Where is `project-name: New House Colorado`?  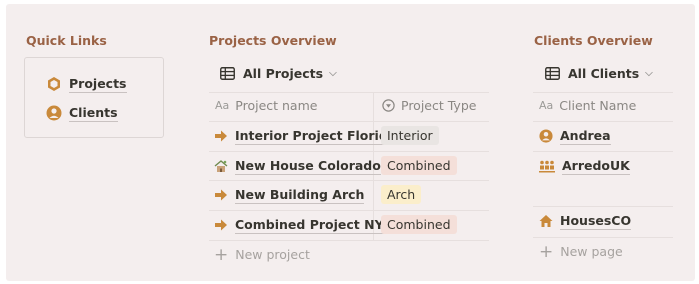 project-name: New House Colorado is located at coordinates (308, 166).